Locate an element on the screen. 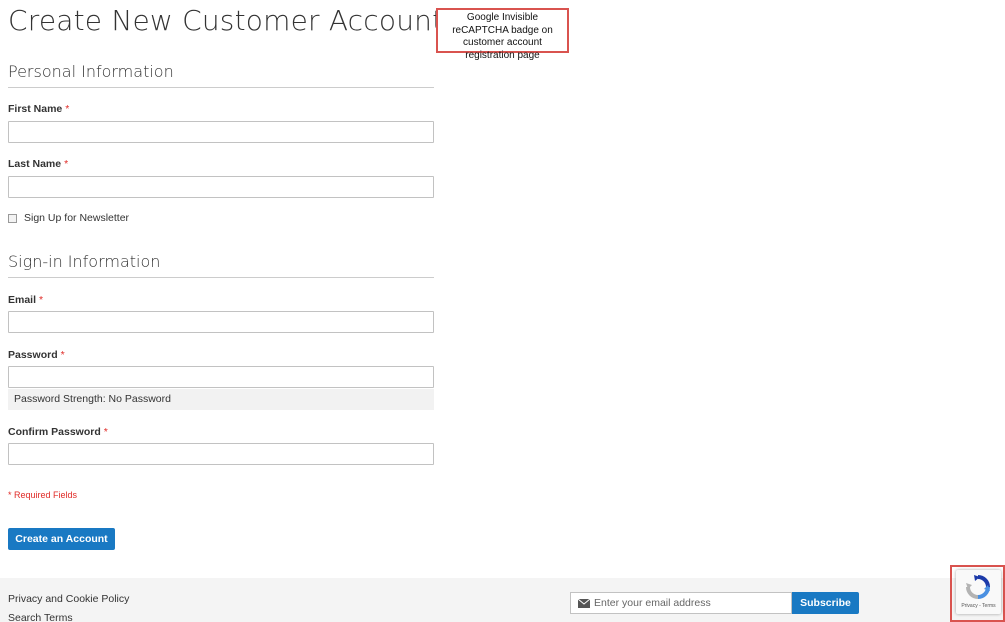 The height and width of the screenshot is (622, 1005). last-name-label: Last Name * is located at coordinates (38, 164).